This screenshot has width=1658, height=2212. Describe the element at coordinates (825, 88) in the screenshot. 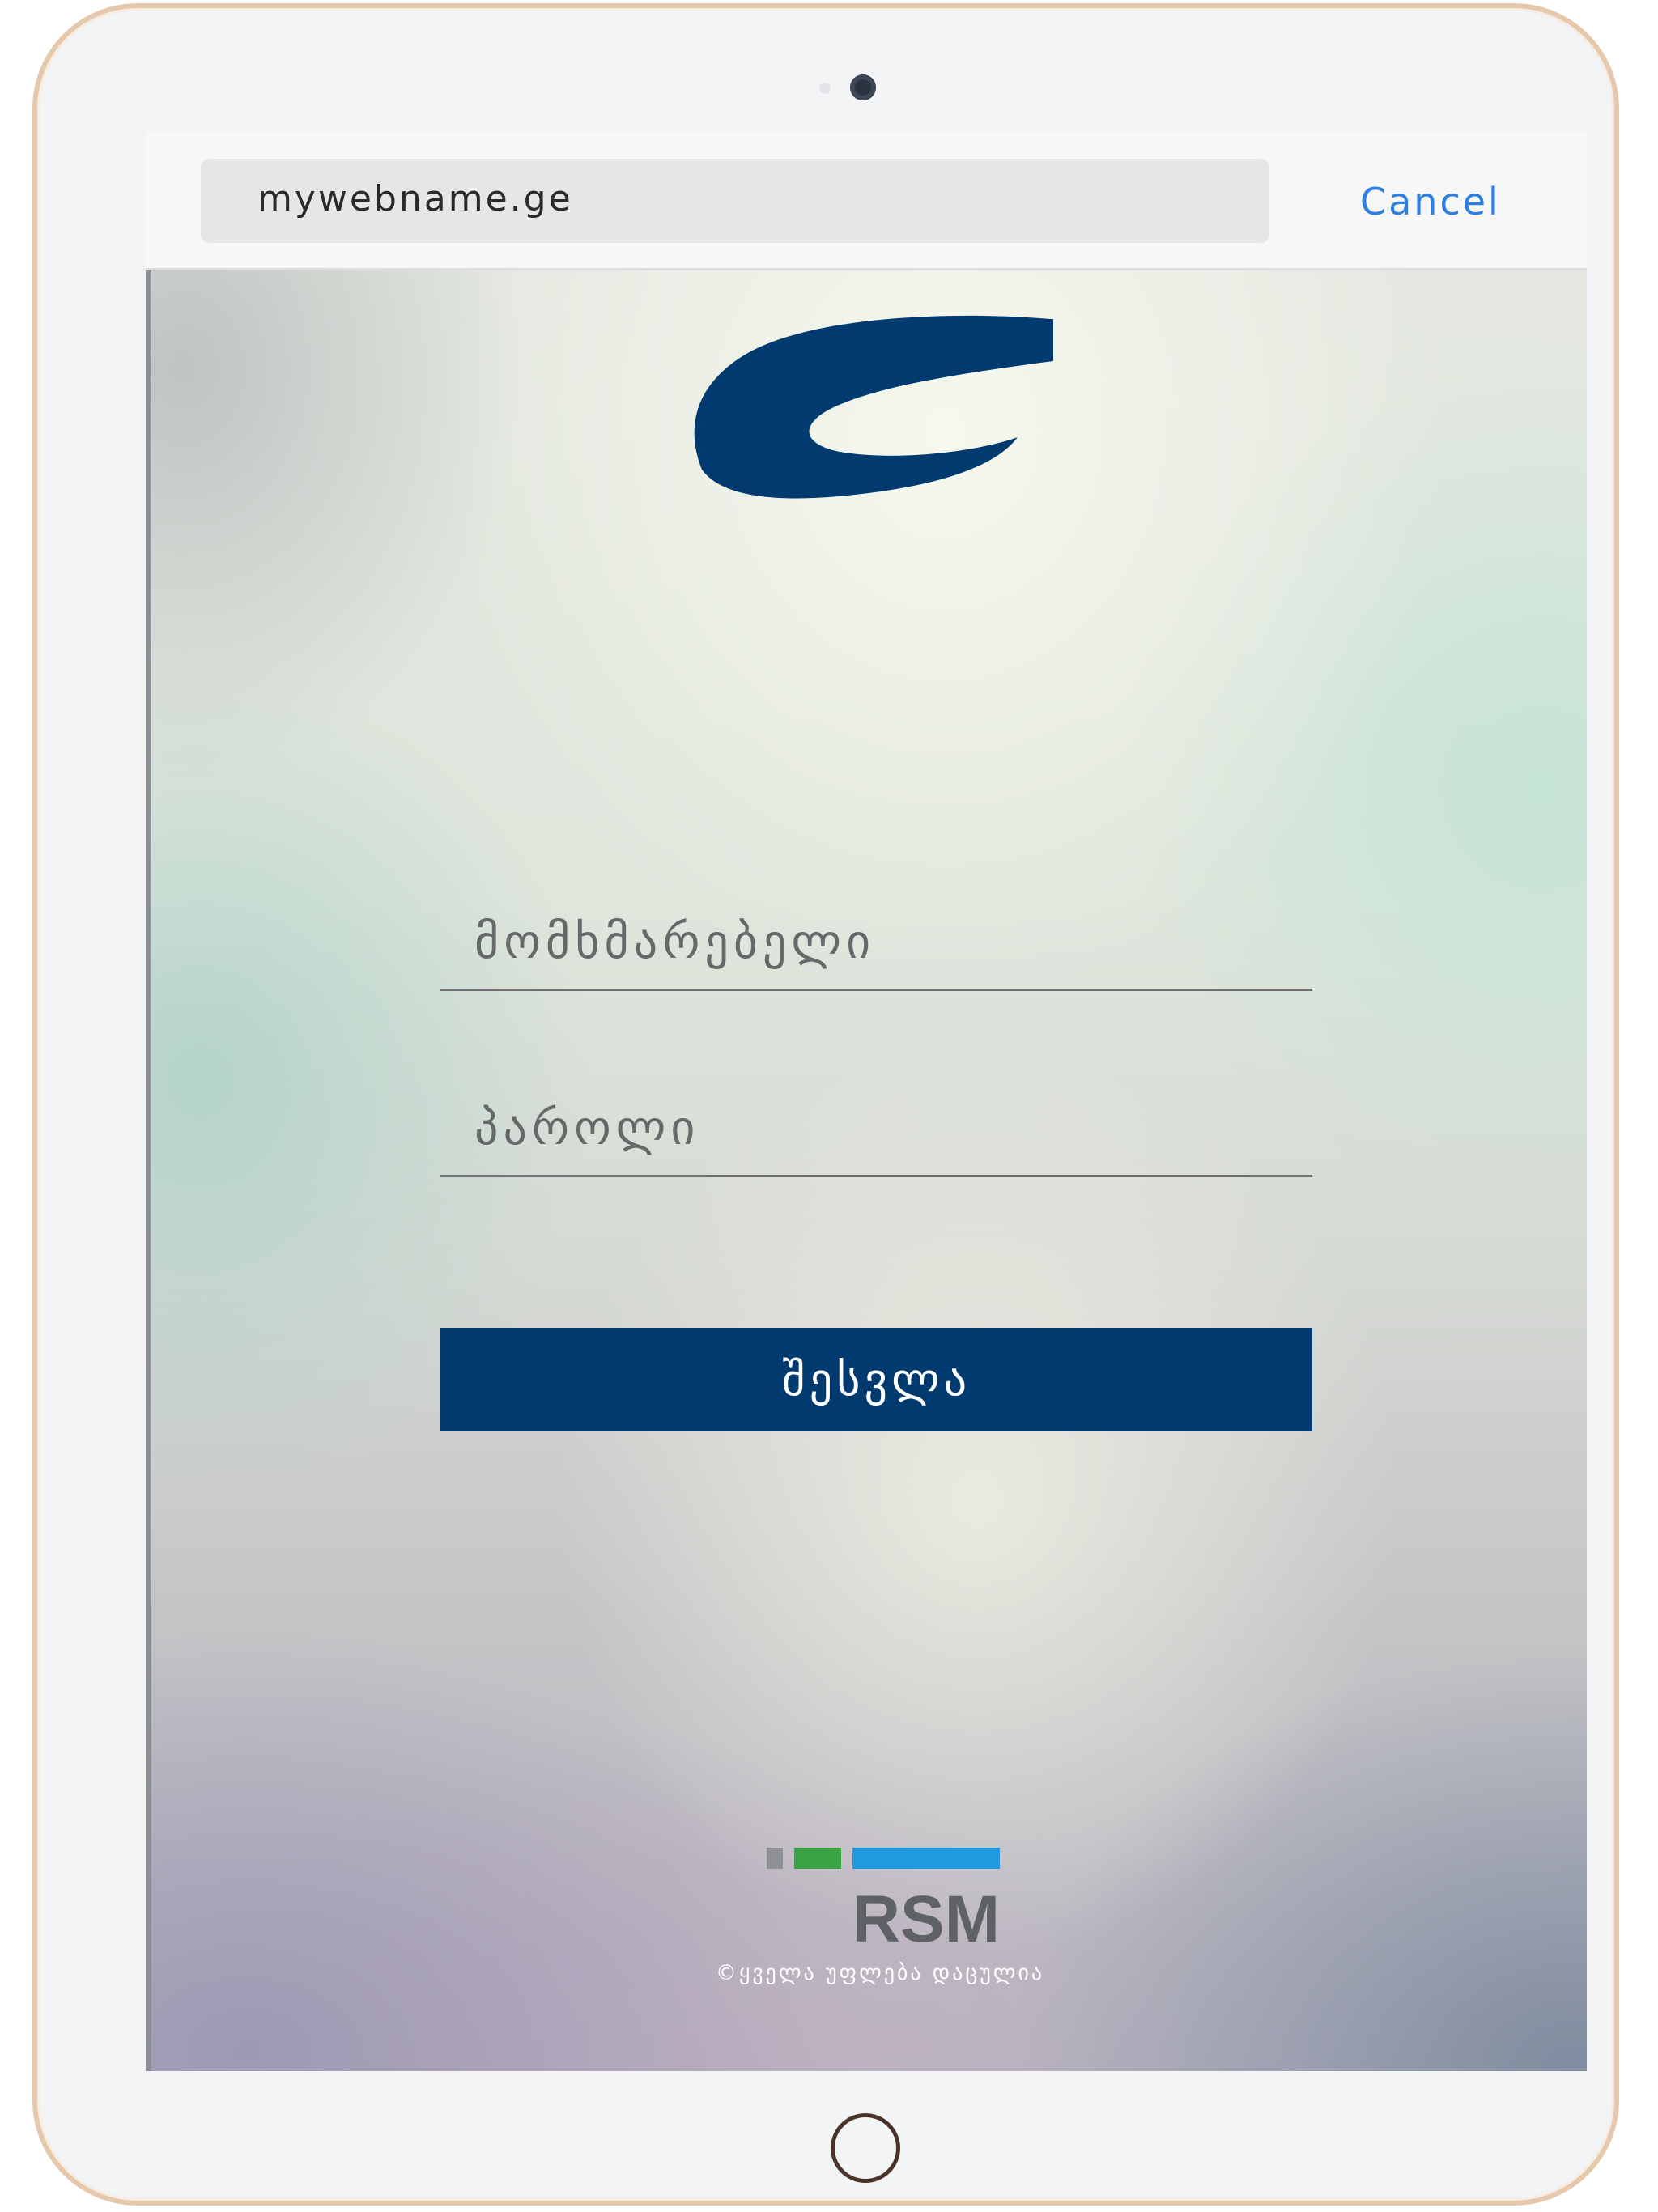

I see `sensor-dot` at that location.